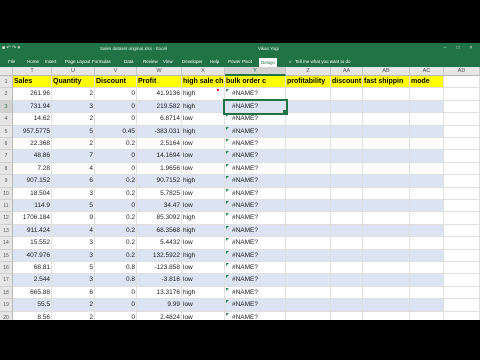  Describe the element at coordinates (308, 82) in the screenshot. I see `column-title-cell: profitability` at that location.